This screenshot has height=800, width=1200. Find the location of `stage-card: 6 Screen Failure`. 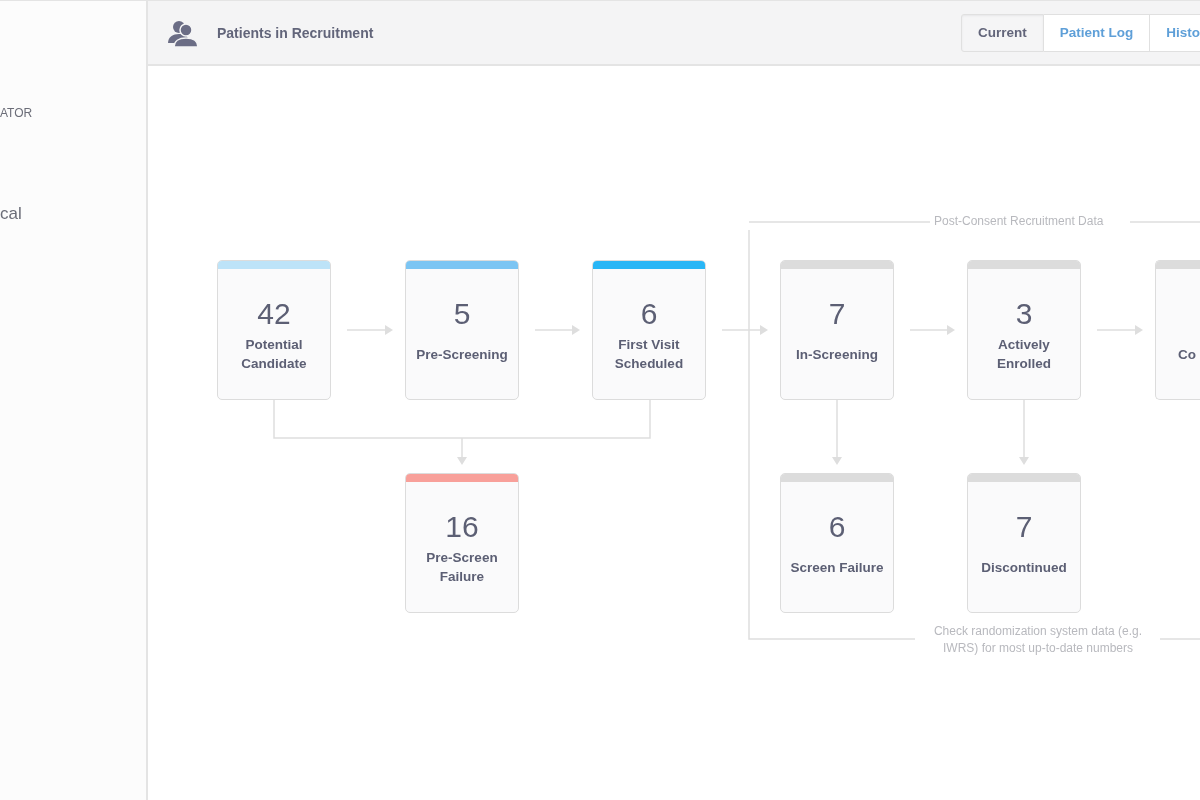

stage-card: 6 Screen Failure is located at coordinates (837, 543).